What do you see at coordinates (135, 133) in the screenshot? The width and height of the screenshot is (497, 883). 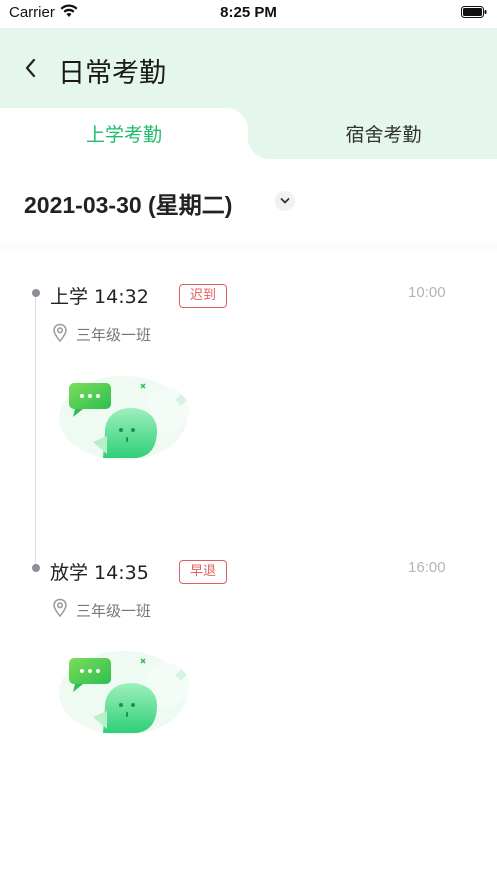 I see `tab-school-attendance: 上学考勤` at bounding box center [135, 133].